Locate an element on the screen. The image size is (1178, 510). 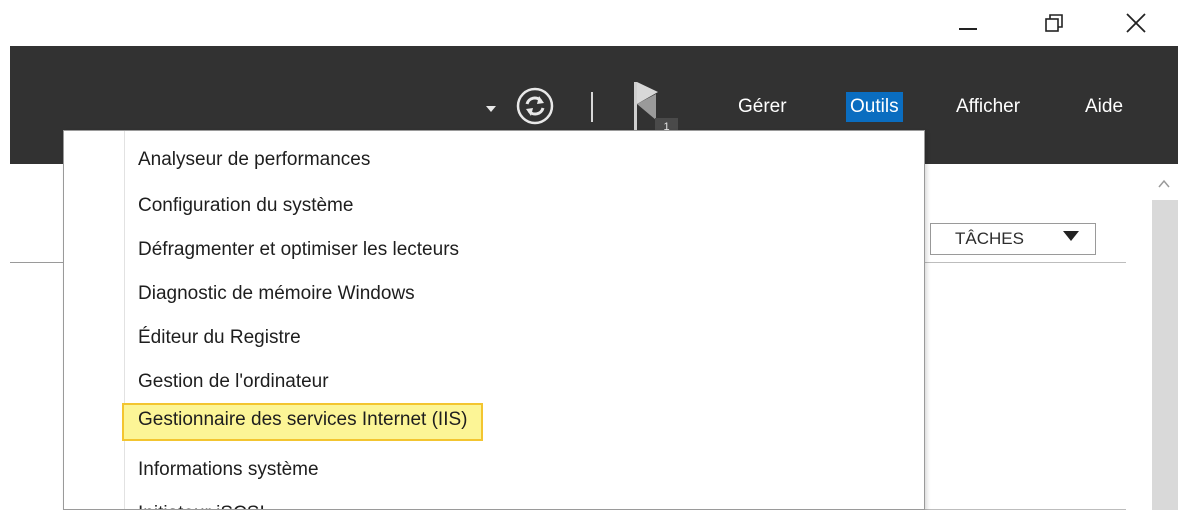
close-button is located at coordinates (1136, 23).